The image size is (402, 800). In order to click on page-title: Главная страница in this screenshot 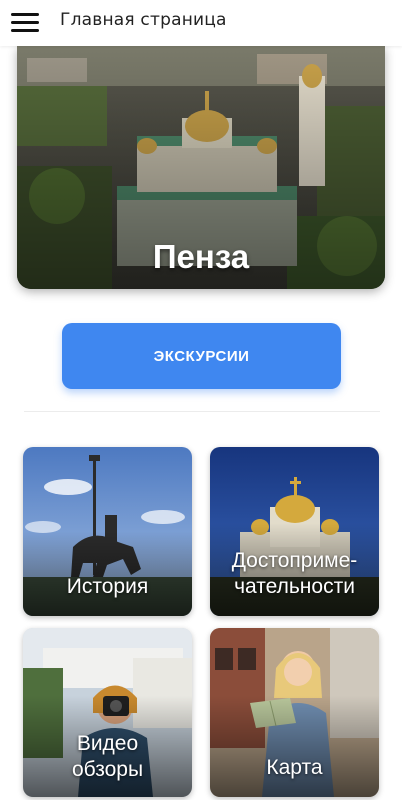, I will do `click(143, 20)`.